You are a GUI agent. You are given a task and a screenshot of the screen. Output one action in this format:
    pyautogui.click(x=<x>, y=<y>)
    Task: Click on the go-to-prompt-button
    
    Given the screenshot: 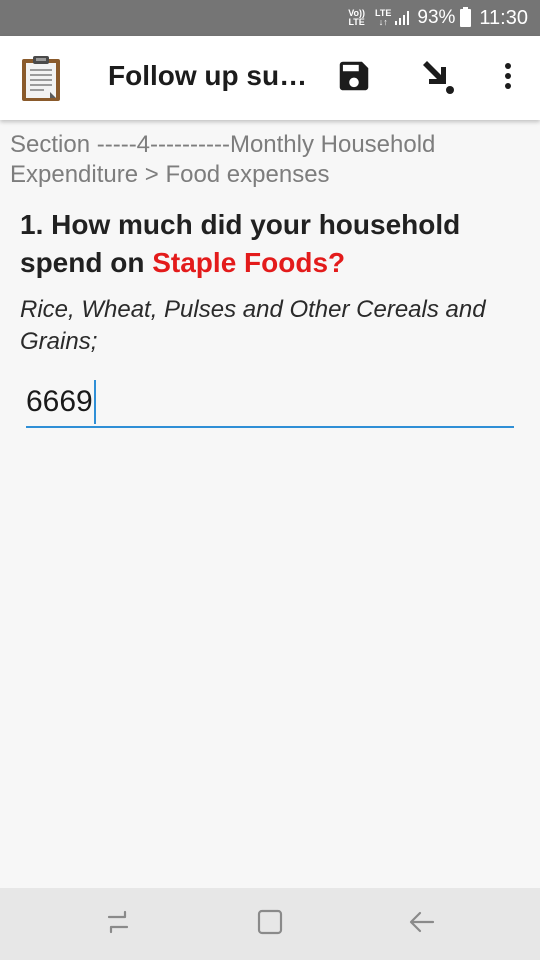 What is the action you would take?
    pyautogui.click(x=436, y=78)
    